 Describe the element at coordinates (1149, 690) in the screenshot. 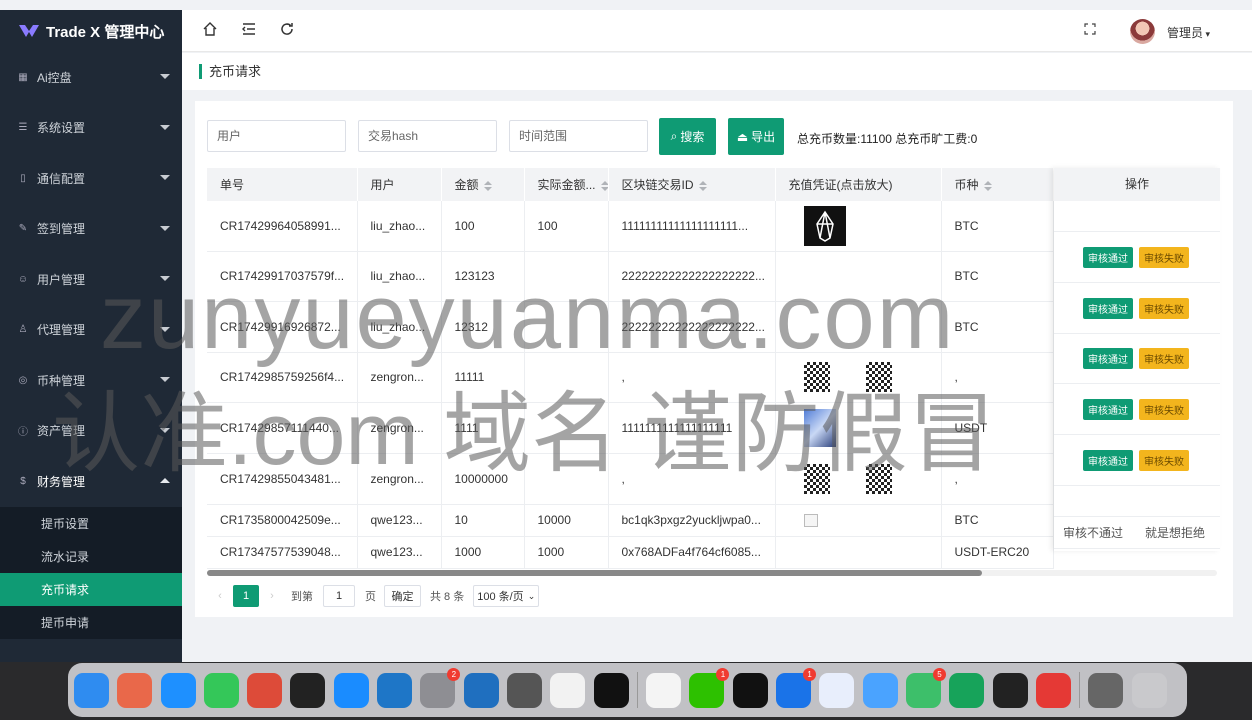

I see `trash-icon` at that location.